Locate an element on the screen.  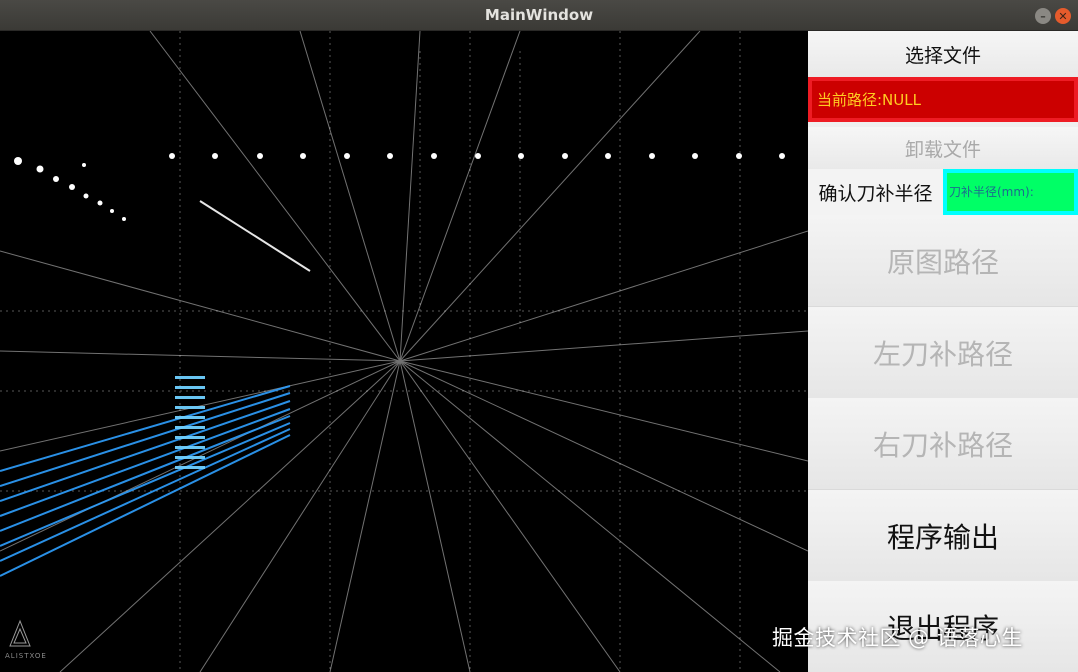
current-path-text: 当前路径:NULL is located at coordinates (943, 99).